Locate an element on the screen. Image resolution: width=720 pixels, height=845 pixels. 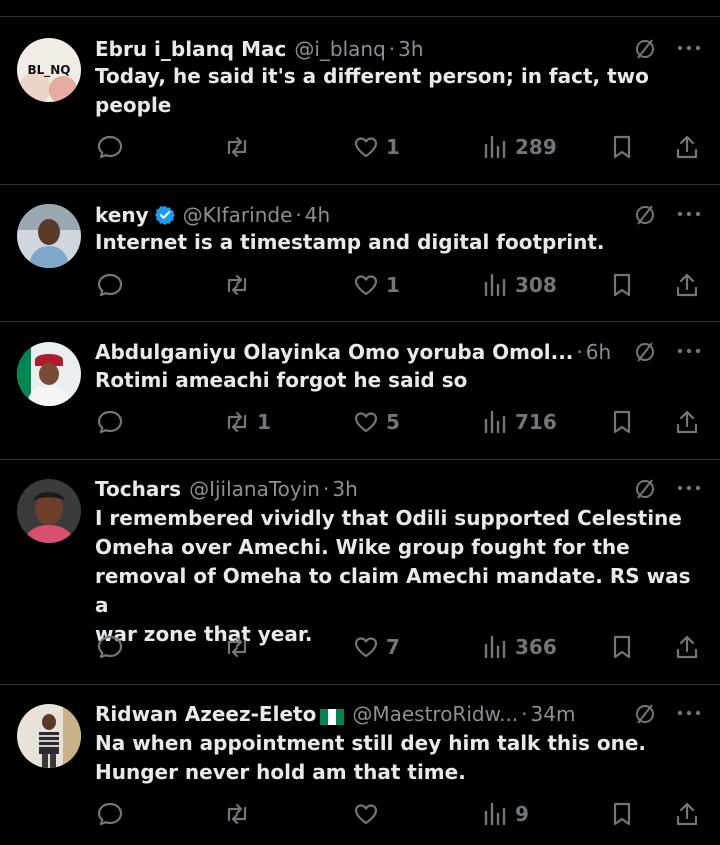
post-text-line: Rotimi ameachi forgot he said so is located at coordinates (281, 380).